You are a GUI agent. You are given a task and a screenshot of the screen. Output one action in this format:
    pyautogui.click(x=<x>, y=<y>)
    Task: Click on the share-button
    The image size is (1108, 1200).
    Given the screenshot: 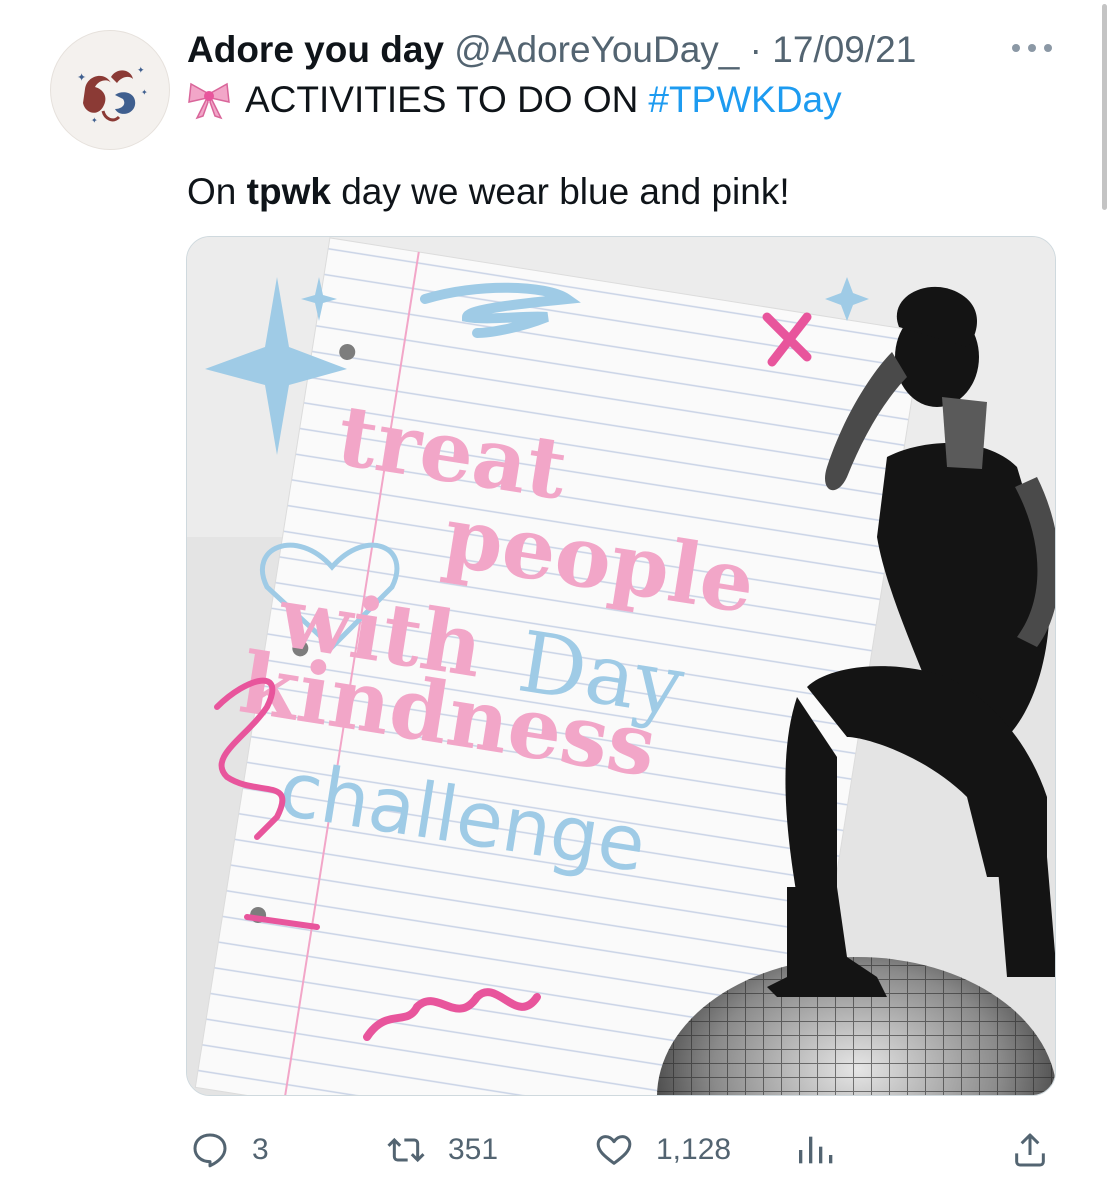 What is the action you would take?
    pyautogui.click(x=1030, y=1150)
    